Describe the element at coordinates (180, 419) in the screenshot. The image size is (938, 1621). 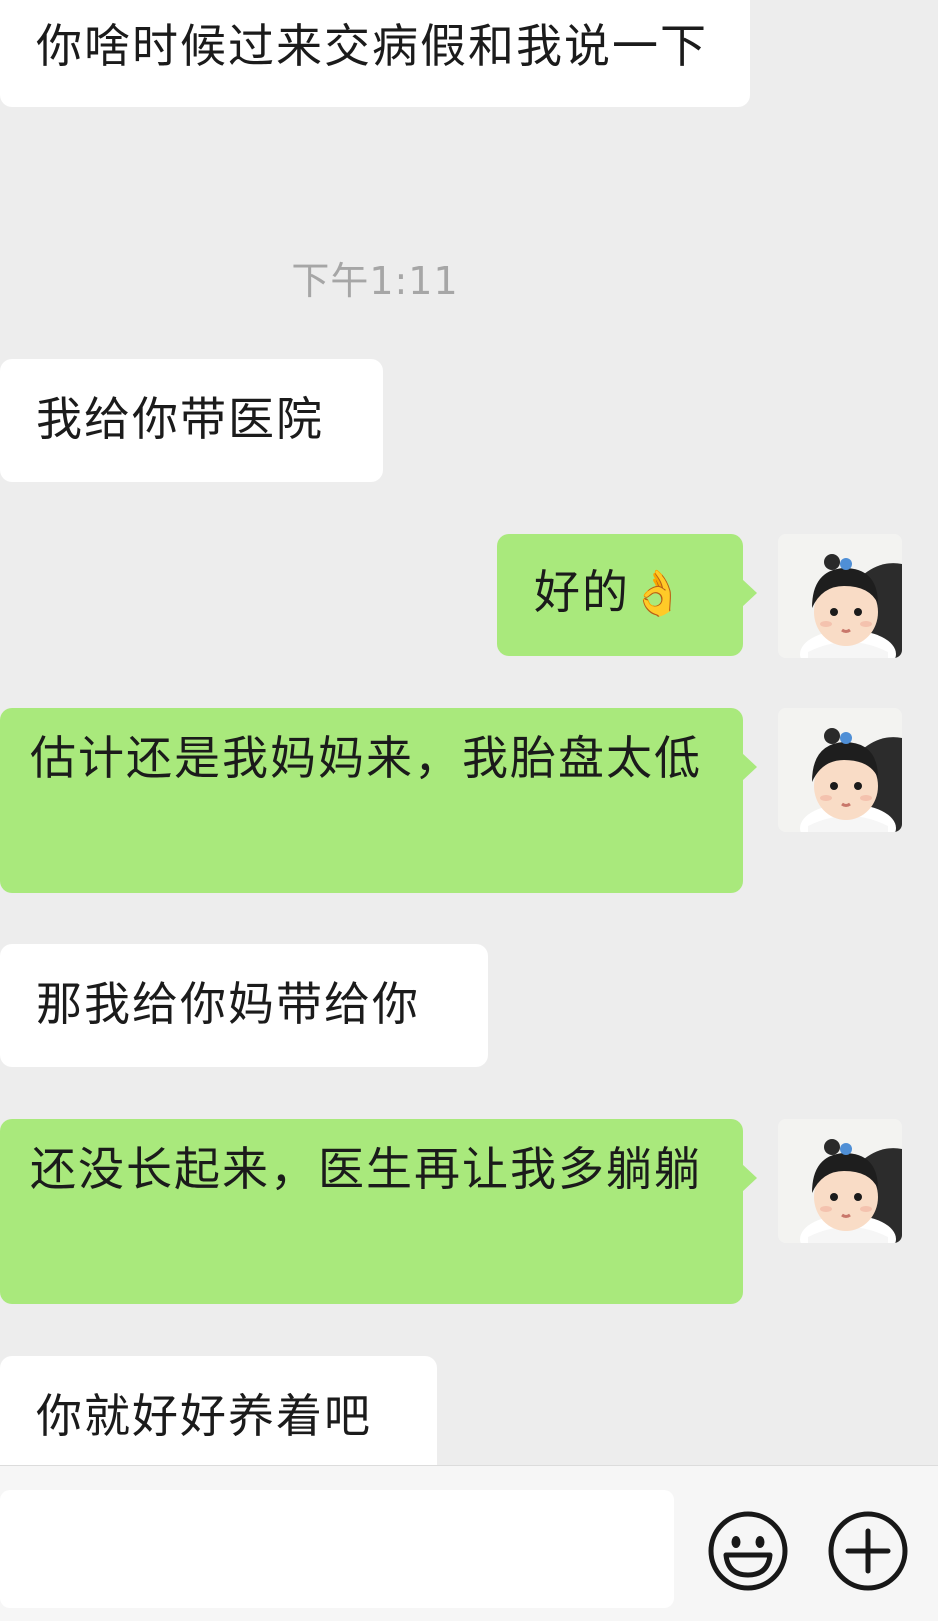
I see `message-text: 我给你带医院` at that location.